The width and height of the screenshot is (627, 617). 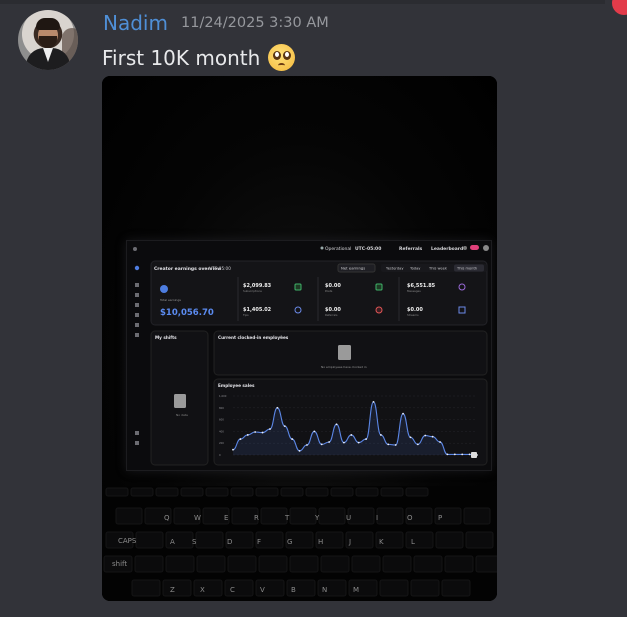 I want to click on stat-posts-label: Posts, so click(x=329, y=291).